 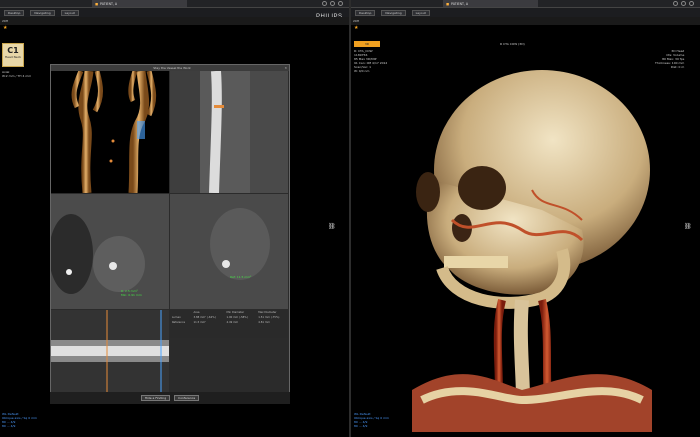 I want to click on axial-ct-view-2: Ref: 11.5 mm², so click(x=229, y=251).